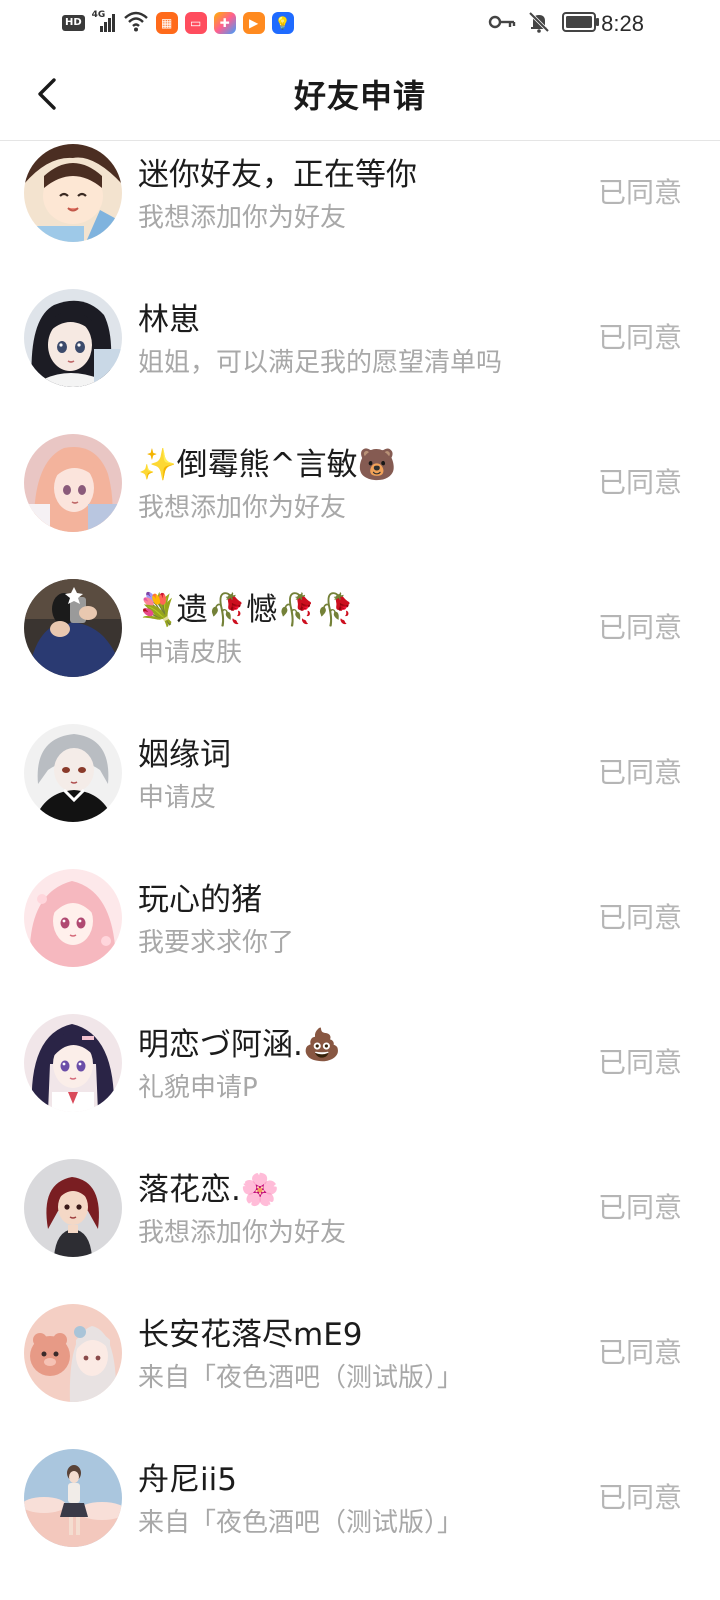 The height and width of the screenshot is (1600, 720). I want to click on friend-request-item: 林崽 姐姐，可以满足我的愿望清单吗 已同意, so click(360, 358).